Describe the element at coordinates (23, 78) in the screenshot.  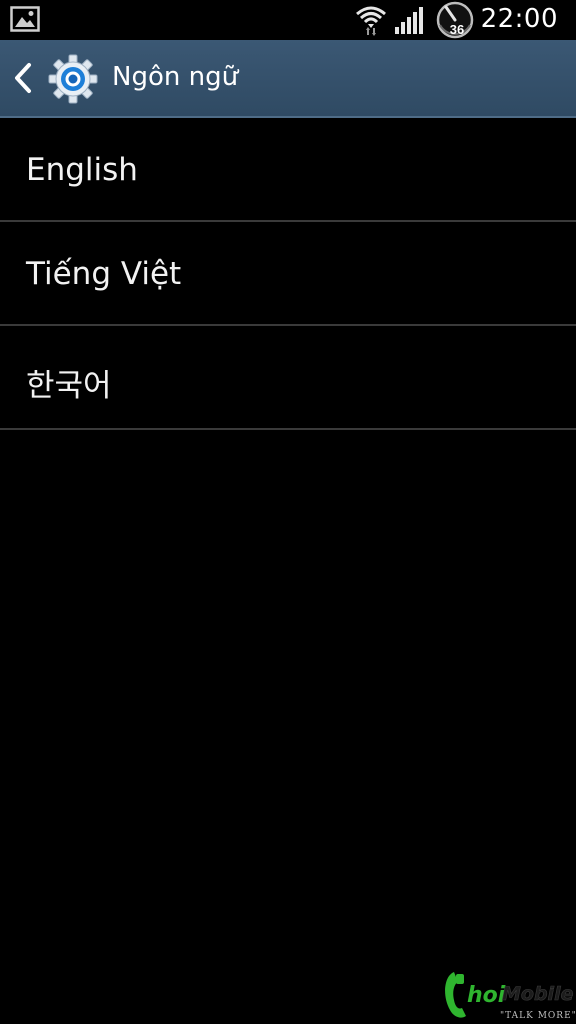
I see `chevron-left-icon` at that location.